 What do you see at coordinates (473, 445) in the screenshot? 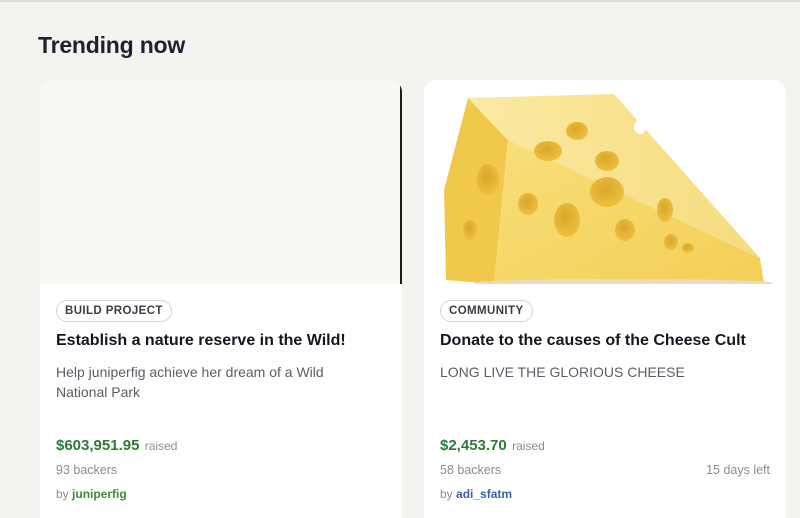
I see `raised-amount: $2,453.70` at bounding box center [473, 445].